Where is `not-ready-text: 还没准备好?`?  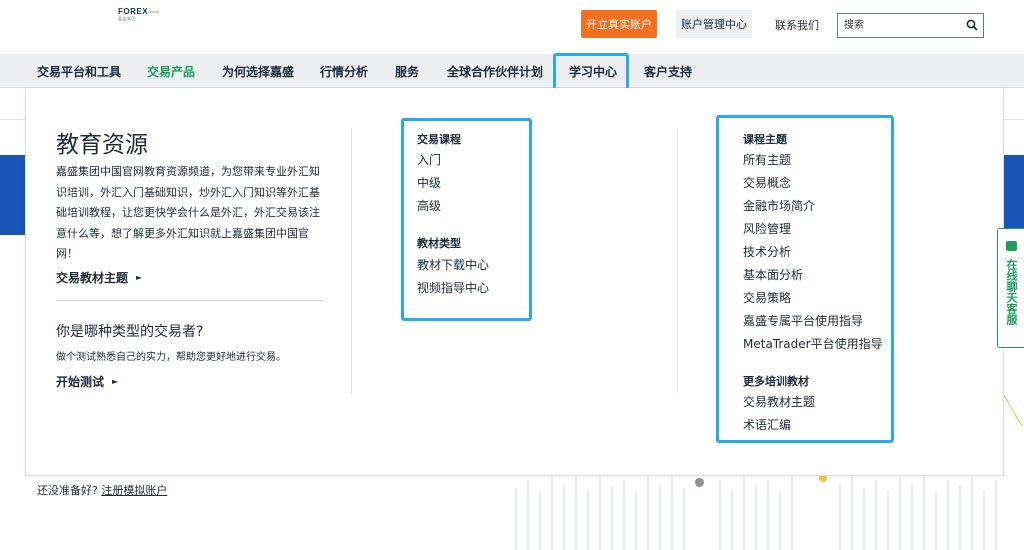 not-ready-text: 还没准备好? is located at coordinates (67, 490).